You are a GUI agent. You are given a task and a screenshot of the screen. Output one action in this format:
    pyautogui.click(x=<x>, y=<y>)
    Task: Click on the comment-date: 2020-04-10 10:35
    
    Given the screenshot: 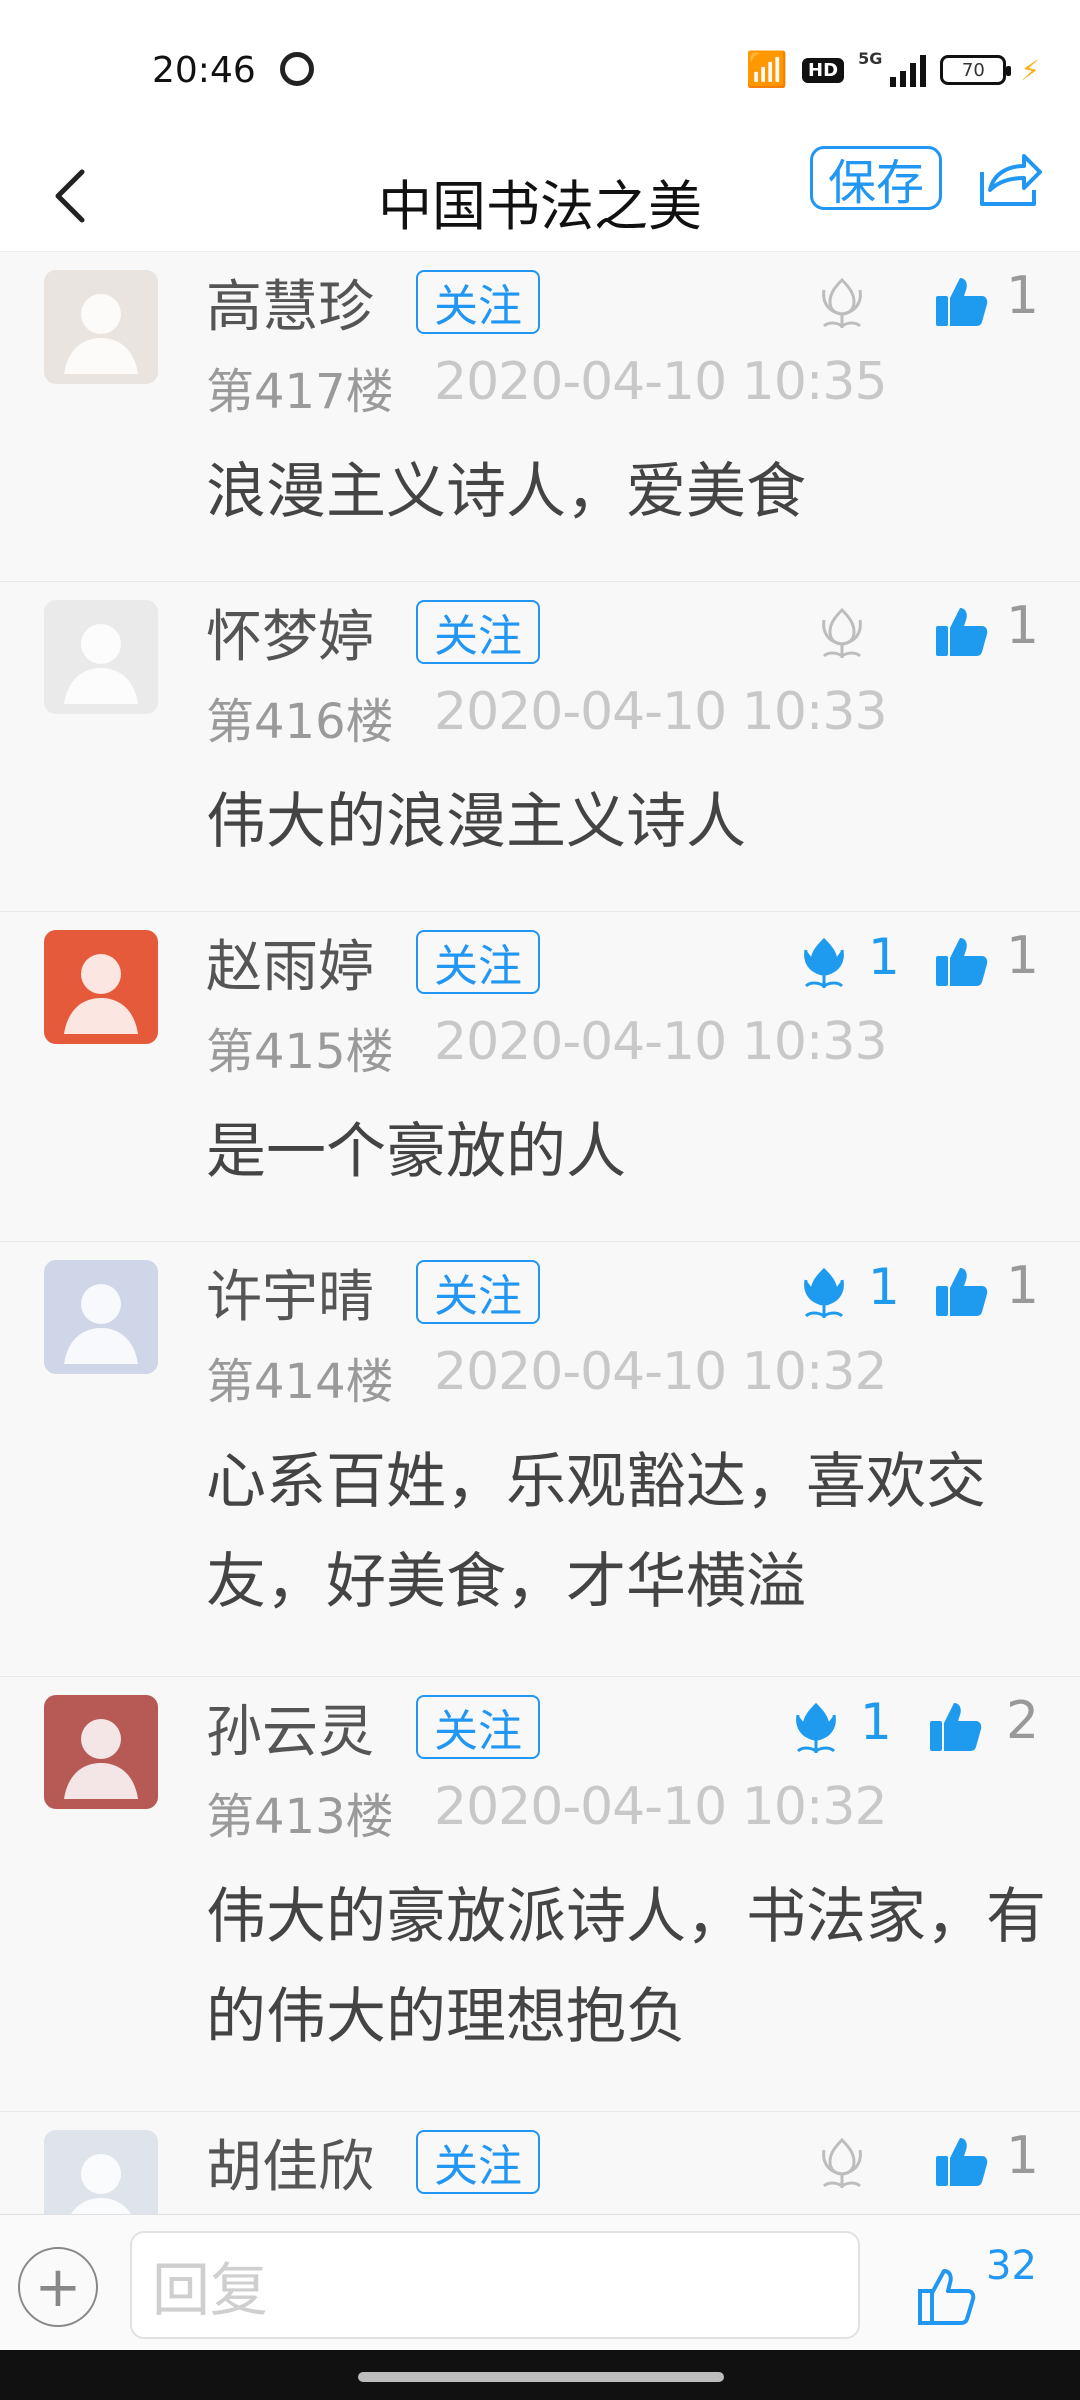 What is the action you would take?
    pyautogui.click(x=661, y=382)
    